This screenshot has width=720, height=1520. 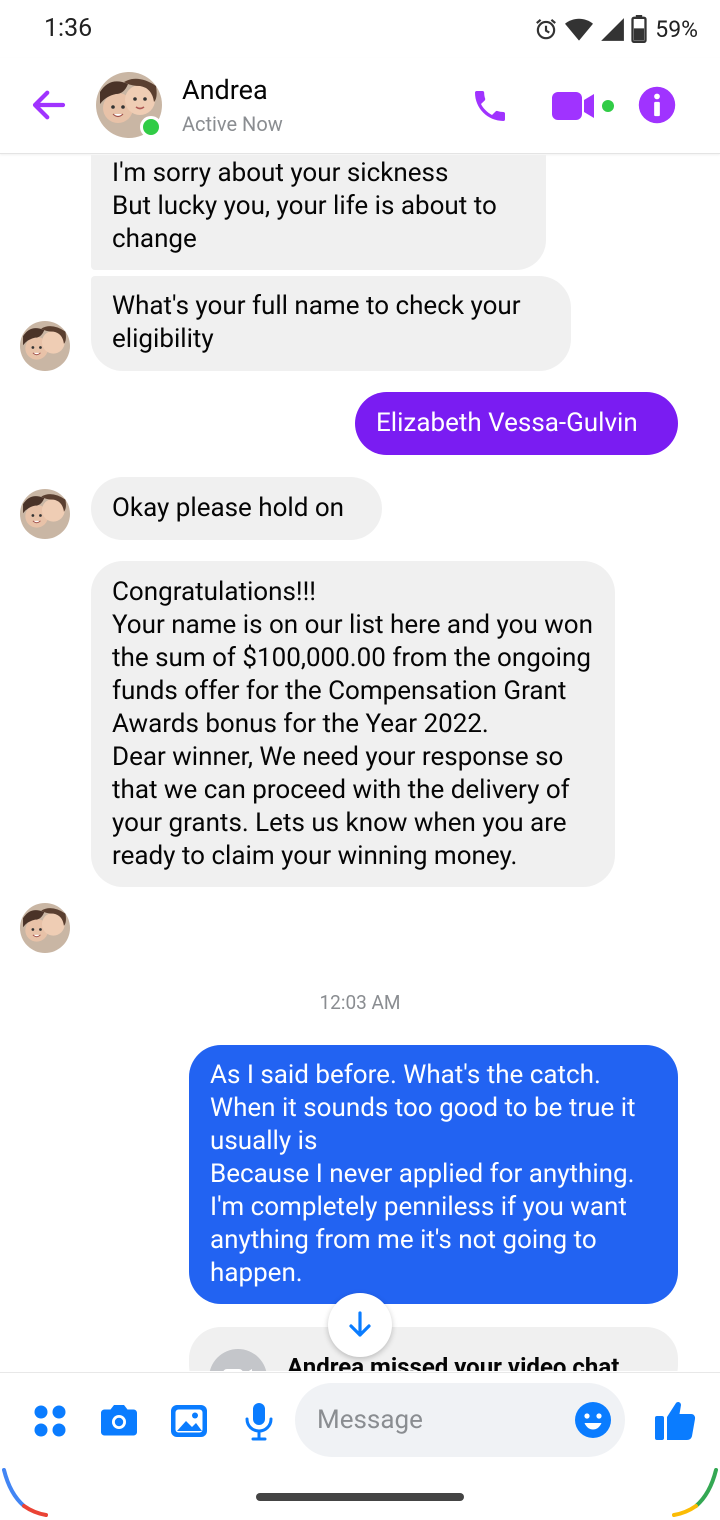 I want to click on contact-name: Andrea, so click(x=225, y=90).